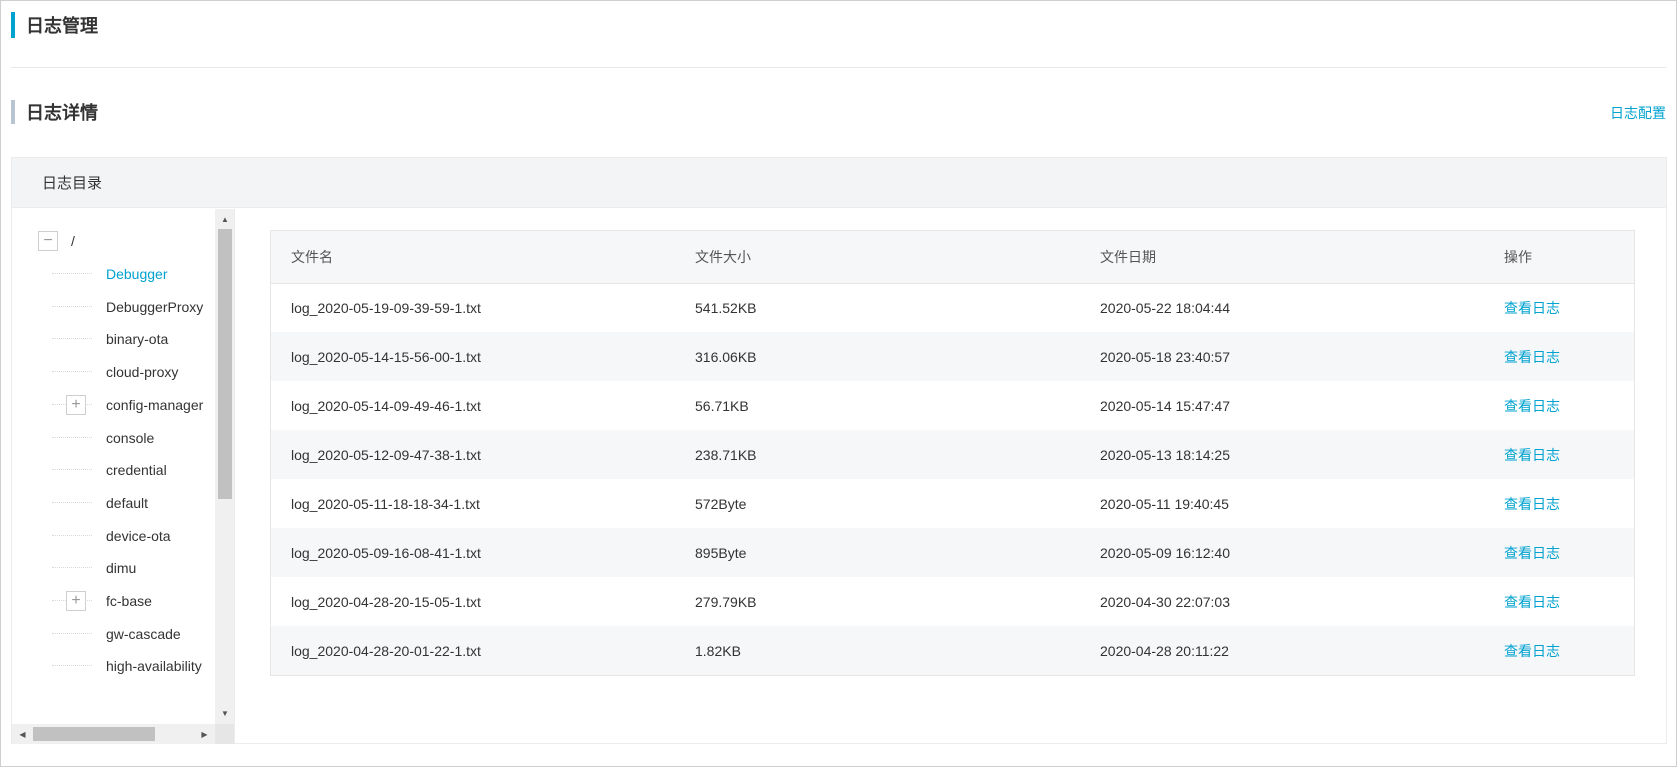 The image size is (1677, 767). Describe the element at coordinates (386, 650) in the screenshot. I see `cell-filename: log_2020-04-28-20-01-22-1.txt` at that location.